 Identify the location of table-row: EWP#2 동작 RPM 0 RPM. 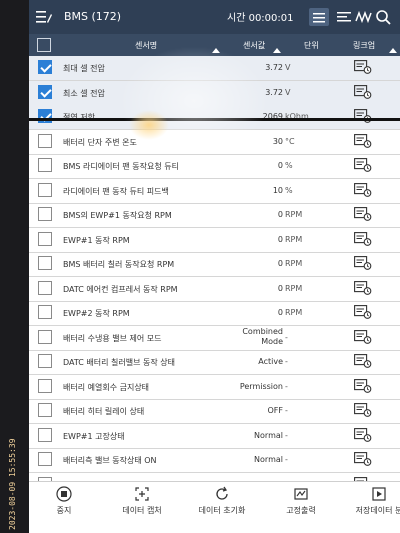
(214, 313).